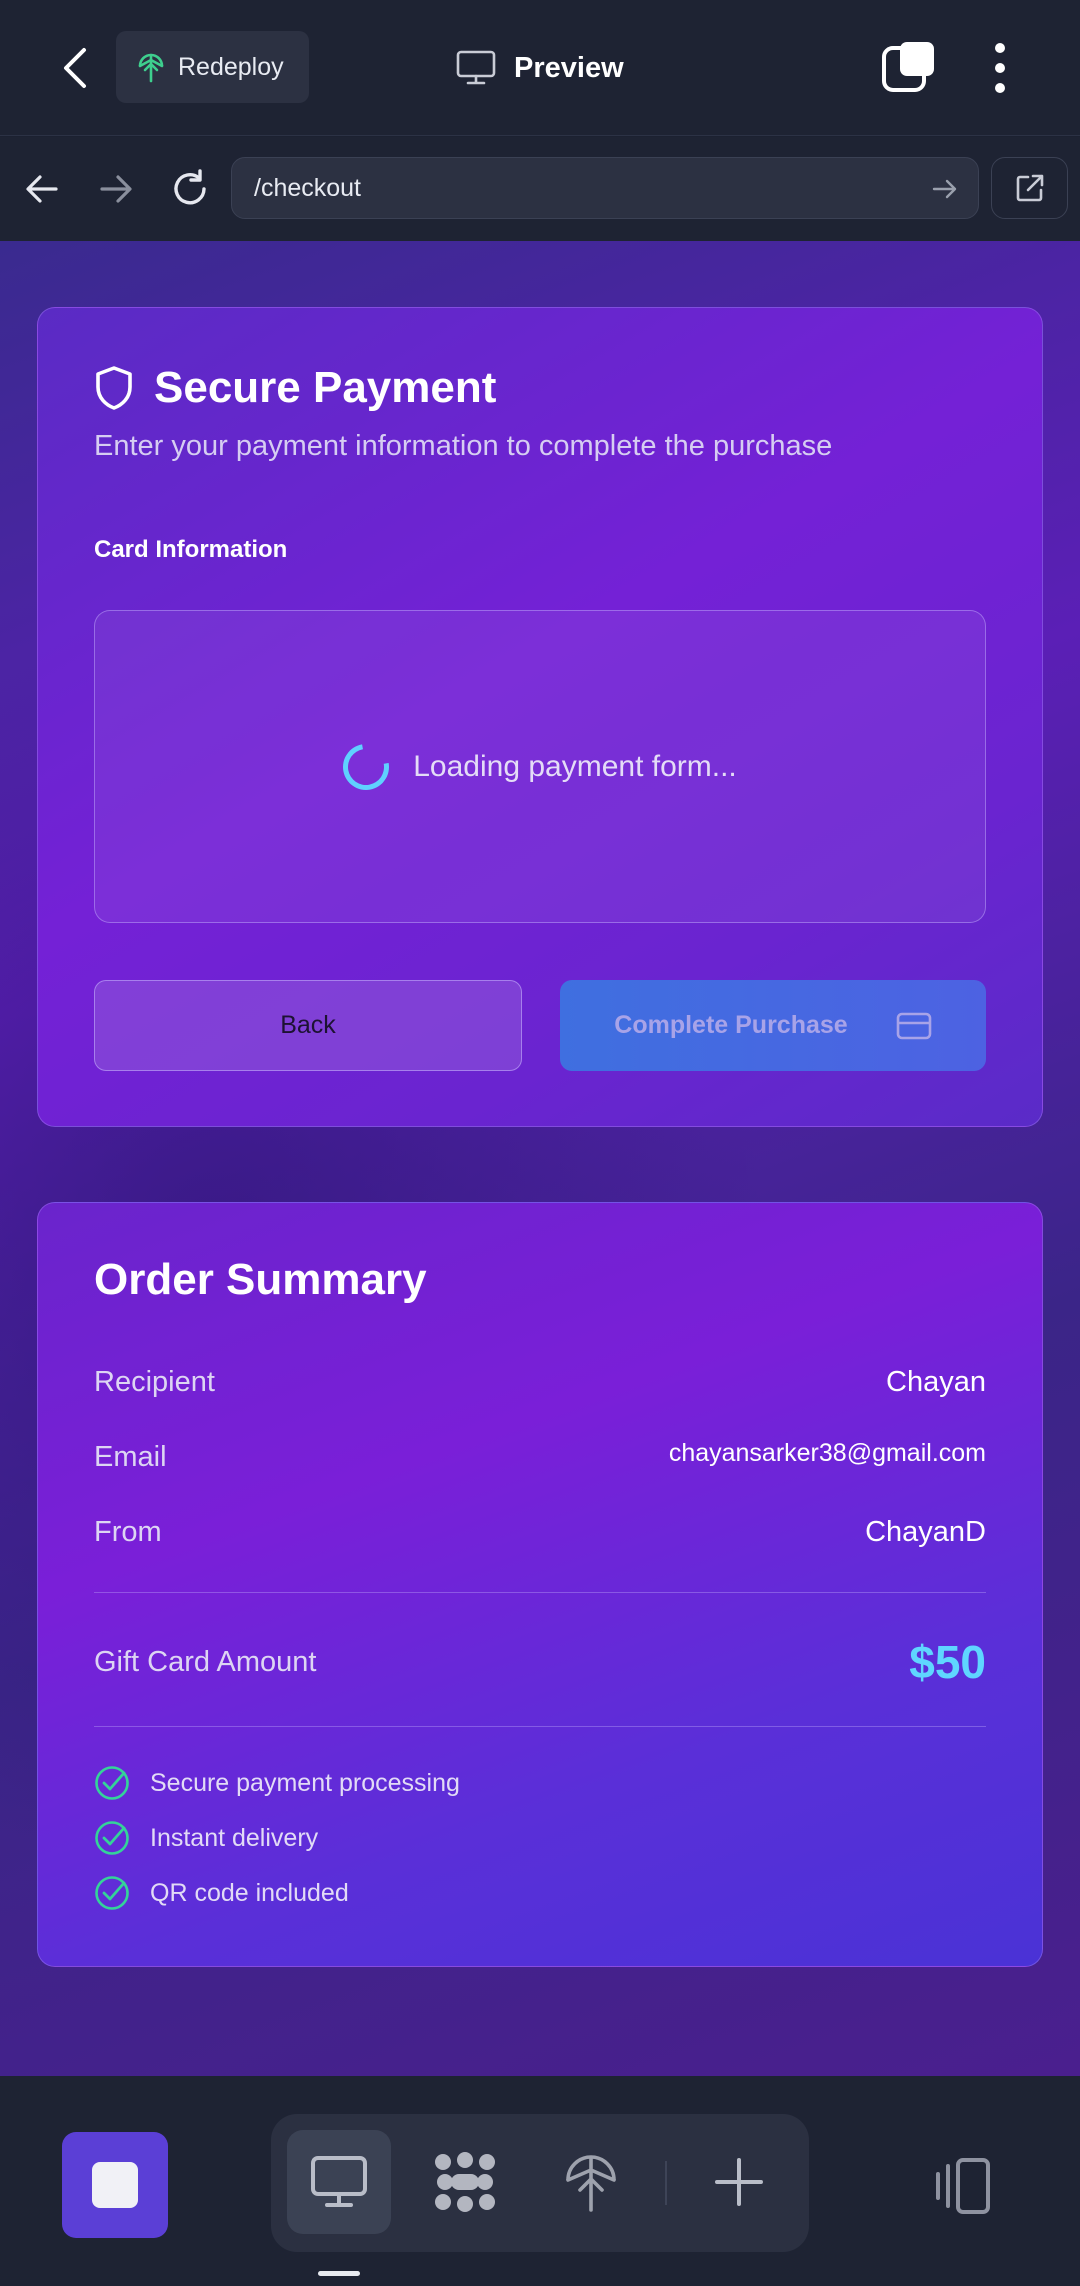  Describe the element at coordinates (569, 67) in the screenshot. I see `preview-label: Preview` at that location.